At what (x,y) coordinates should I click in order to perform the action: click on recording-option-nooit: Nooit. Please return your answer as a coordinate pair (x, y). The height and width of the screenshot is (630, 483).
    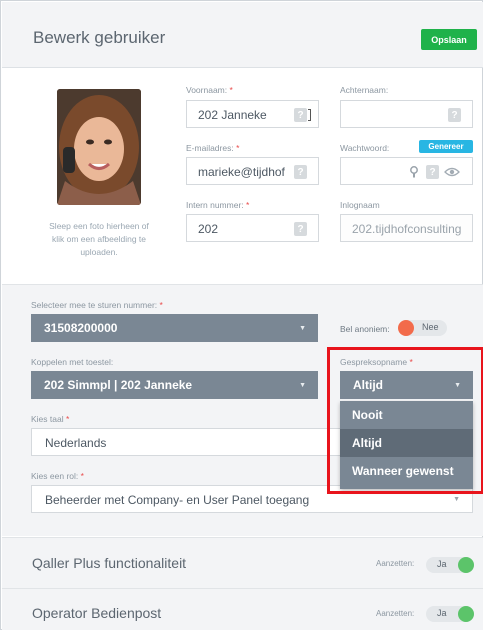
    Looking at the image, I should click on (406, 415).